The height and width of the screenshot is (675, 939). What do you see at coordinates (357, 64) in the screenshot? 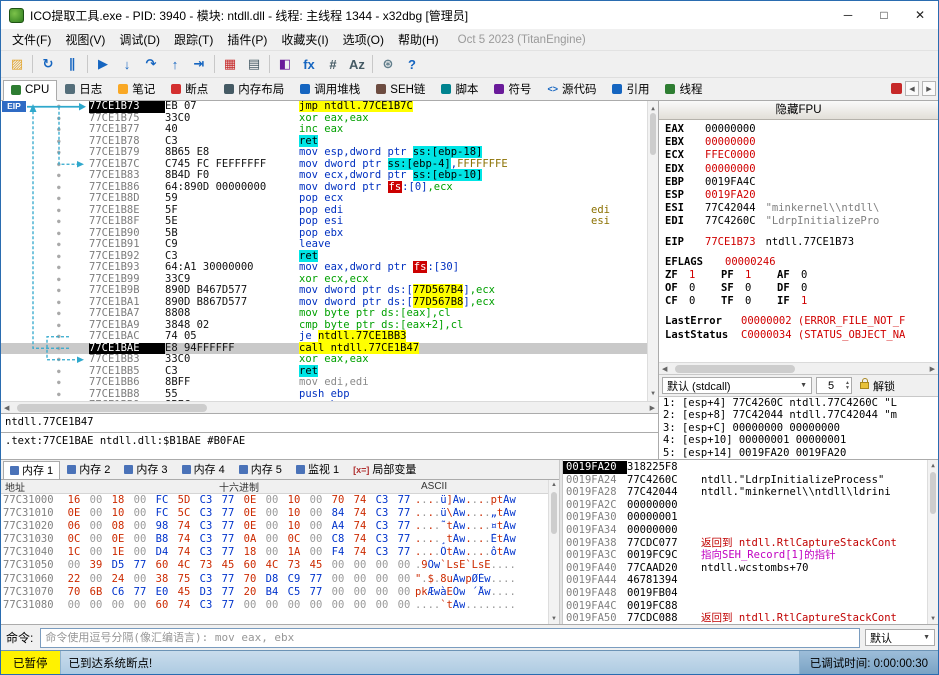
I see `assemble-button: Az` at bounding box center [357, 64].